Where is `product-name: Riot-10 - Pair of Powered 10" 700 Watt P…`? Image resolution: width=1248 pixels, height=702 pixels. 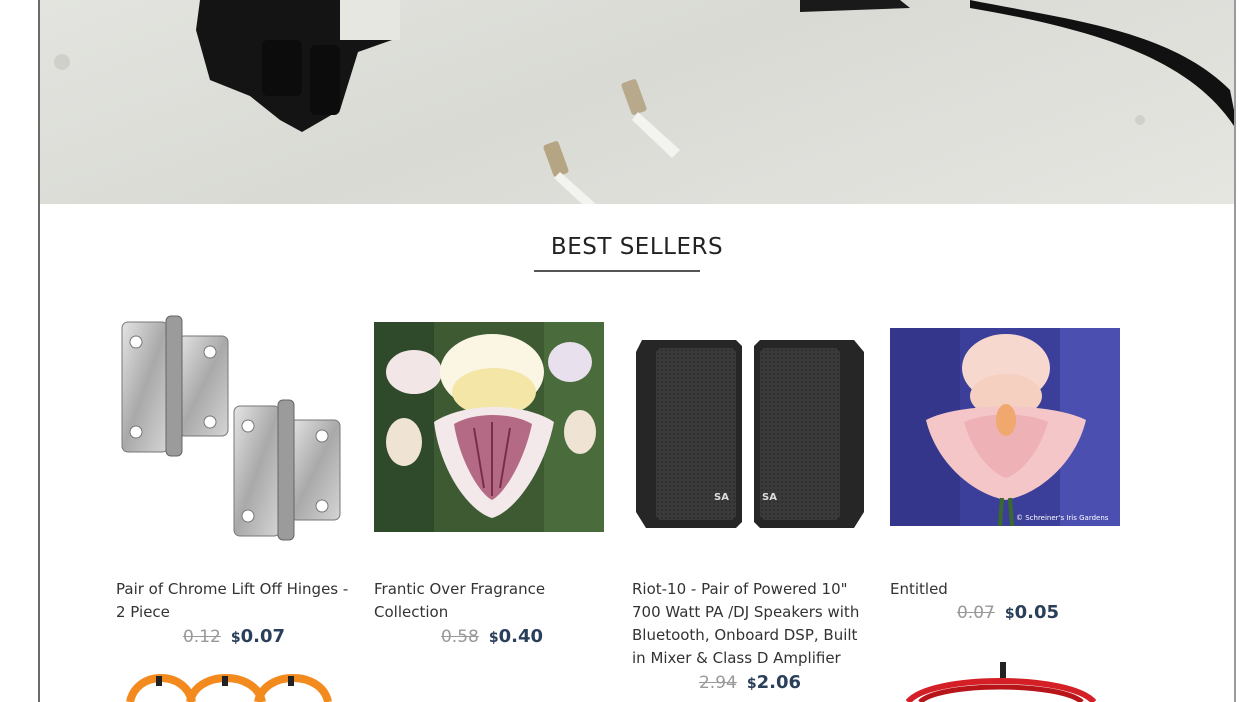 product-name: Riot-10 - Pair of Powered 10" 700 Watt P… is located at coordinates (751, 624).